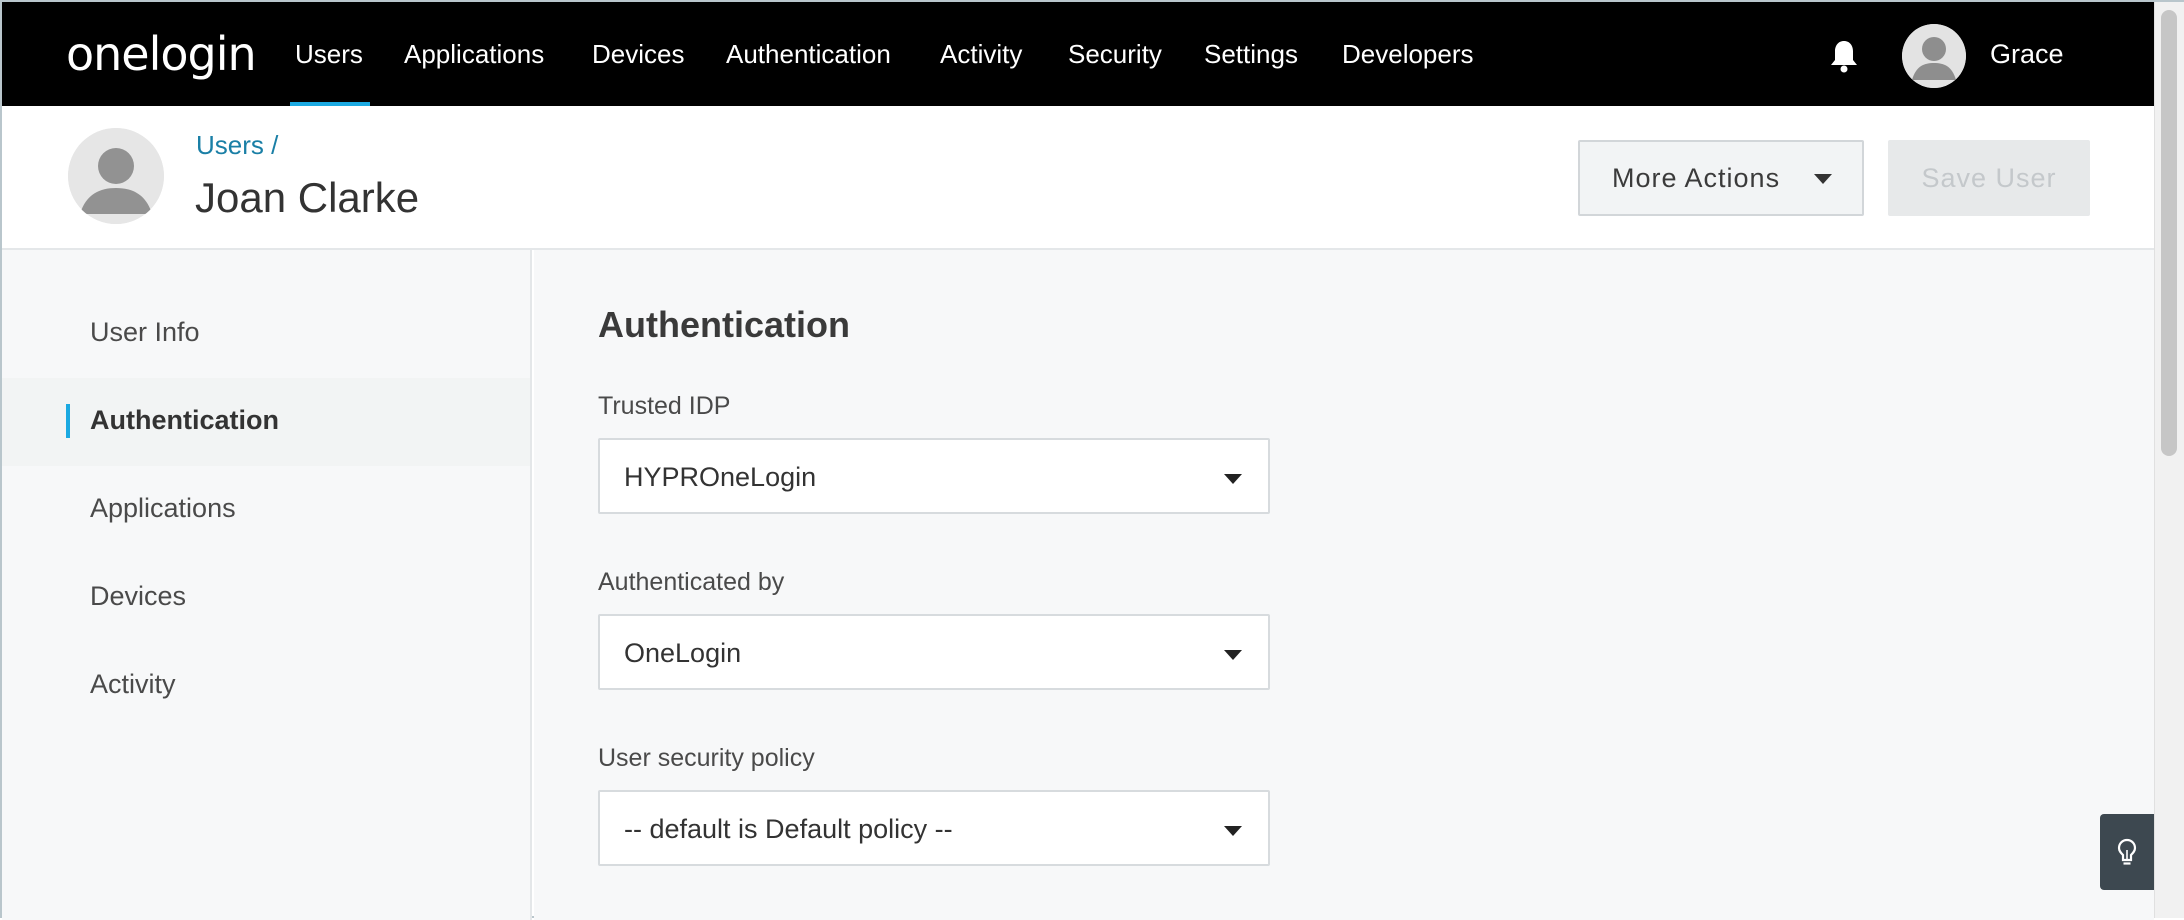 This screenshot has height=920, width=2184. What do you see at coordinates (788, 829) in the screenshot?
I see `user-security-policy-value: -- default is Default policy --` at bounding box center [788, 829].